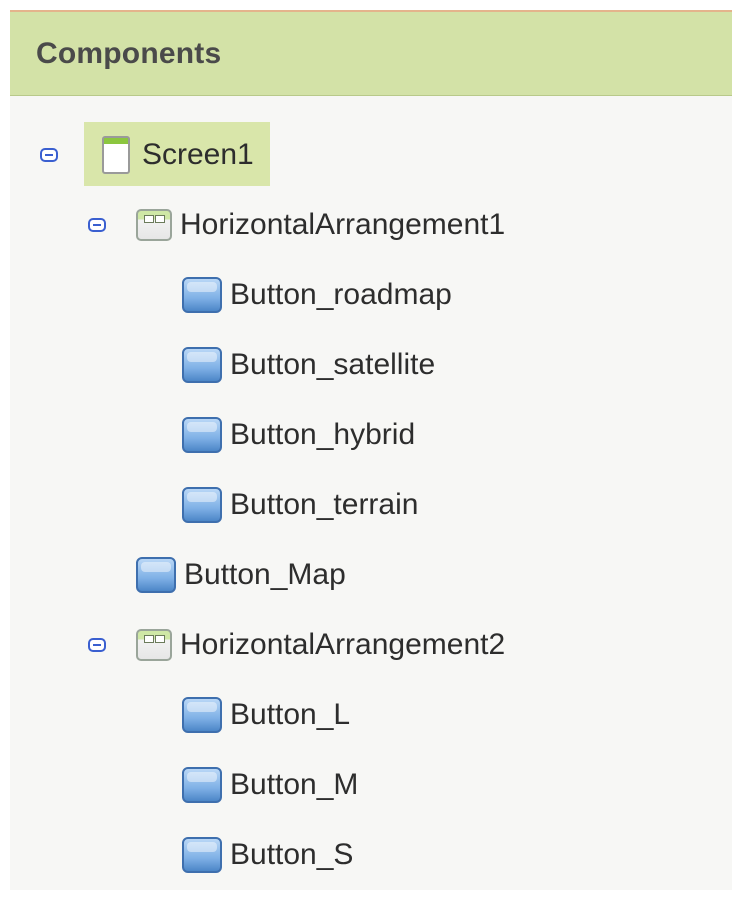 This screenshot has width=732, height=914. I want to click on collapse-toggle-screen1-icon, so click(49, 155).